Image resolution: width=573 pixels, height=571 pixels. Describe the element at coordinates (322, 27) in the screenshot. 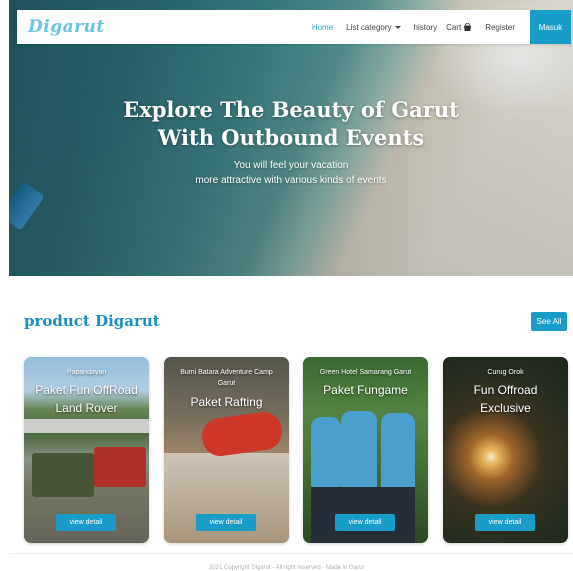

I see `nav-home: Home` at that location.